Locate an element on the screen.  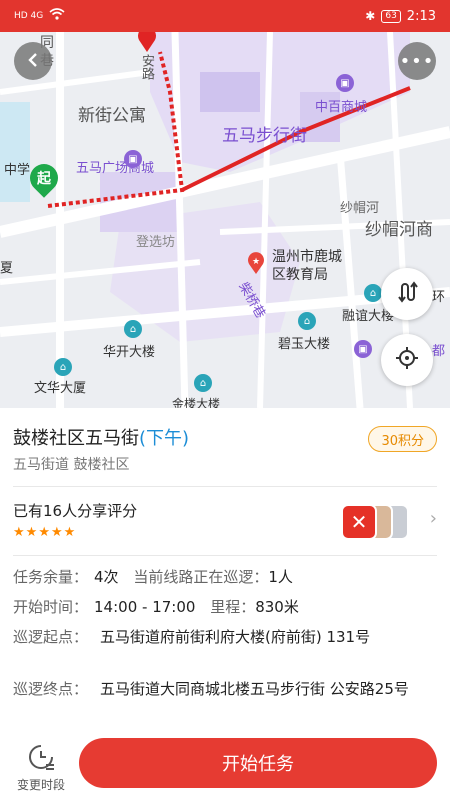
task-subtitle: 五马街道 鼓楼社区 is located at coordinates (71, 465).